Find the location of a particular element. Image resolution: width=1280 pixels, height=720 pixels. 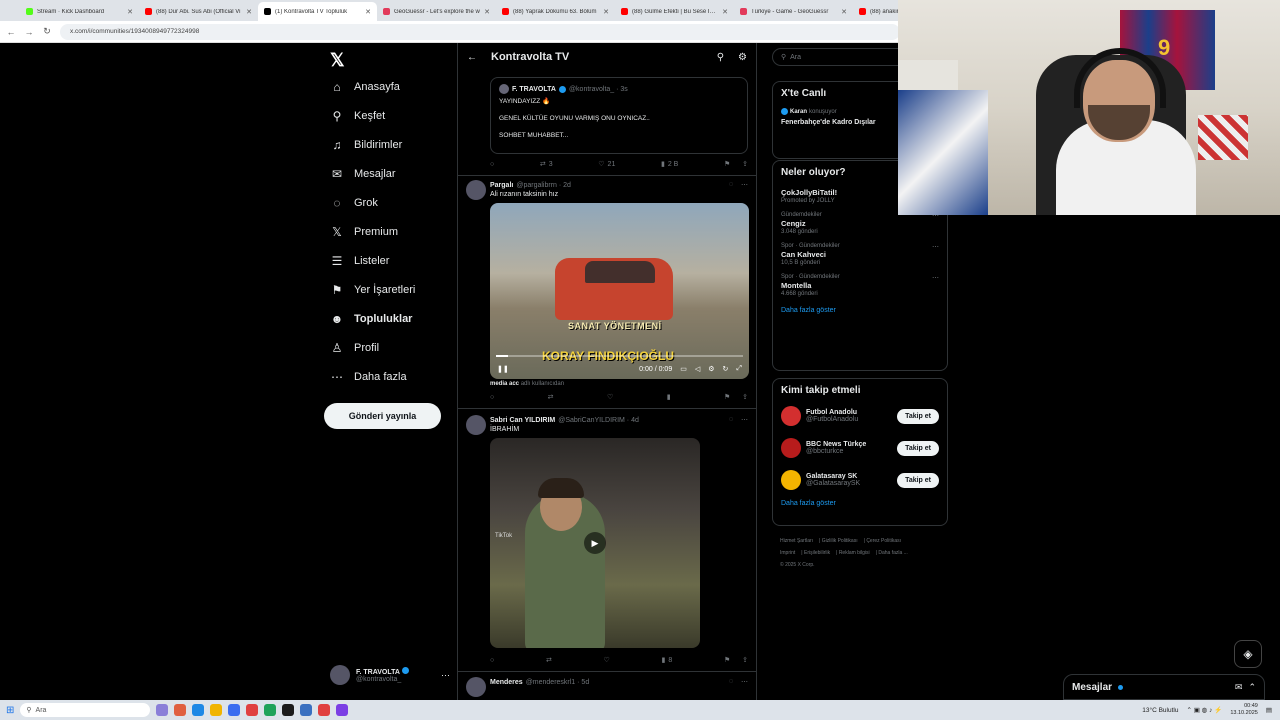

browser-tab: (88) Yaprak Dökümü 63. Bölüm ✕ is located at coordinates (555, 11).